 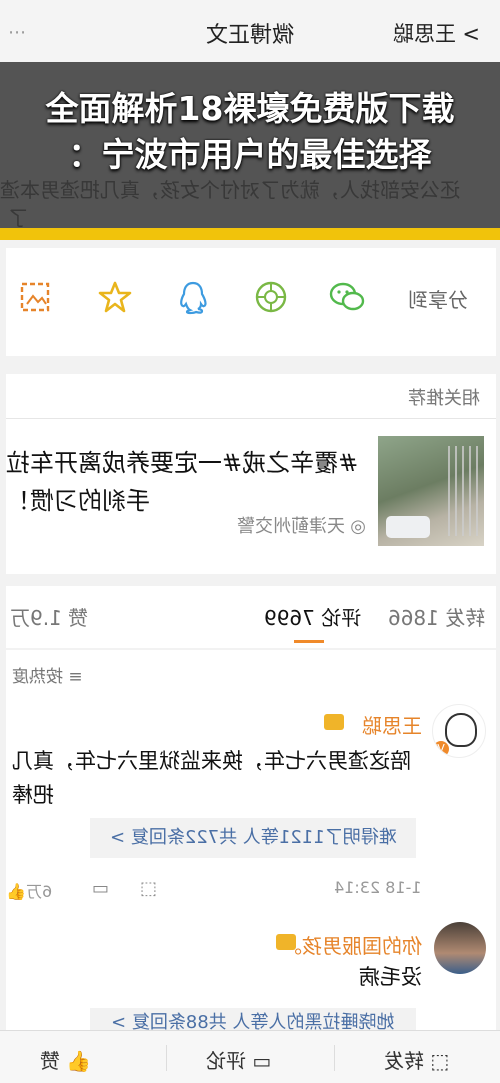 I want to click on back-button: 王思聪 <, so click(x=436, y=33).